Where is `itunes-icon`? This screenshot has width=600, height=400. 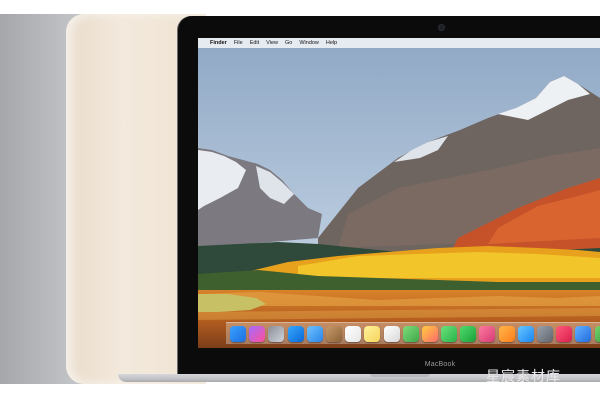
itunes-icon is located at coordinates (487, 333).